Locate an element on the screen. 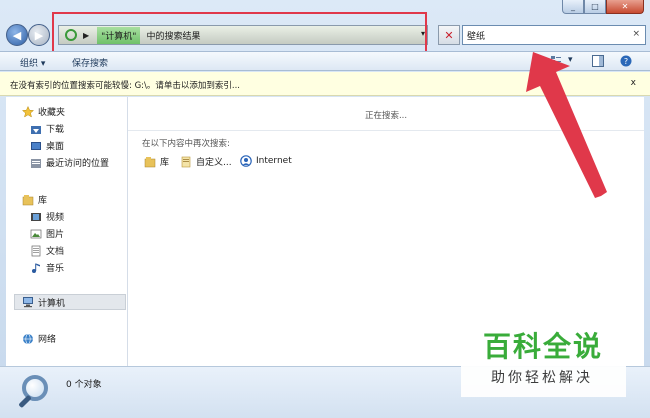  caption-buttons: _ □ ✕ is located at coordinates (603, 7).